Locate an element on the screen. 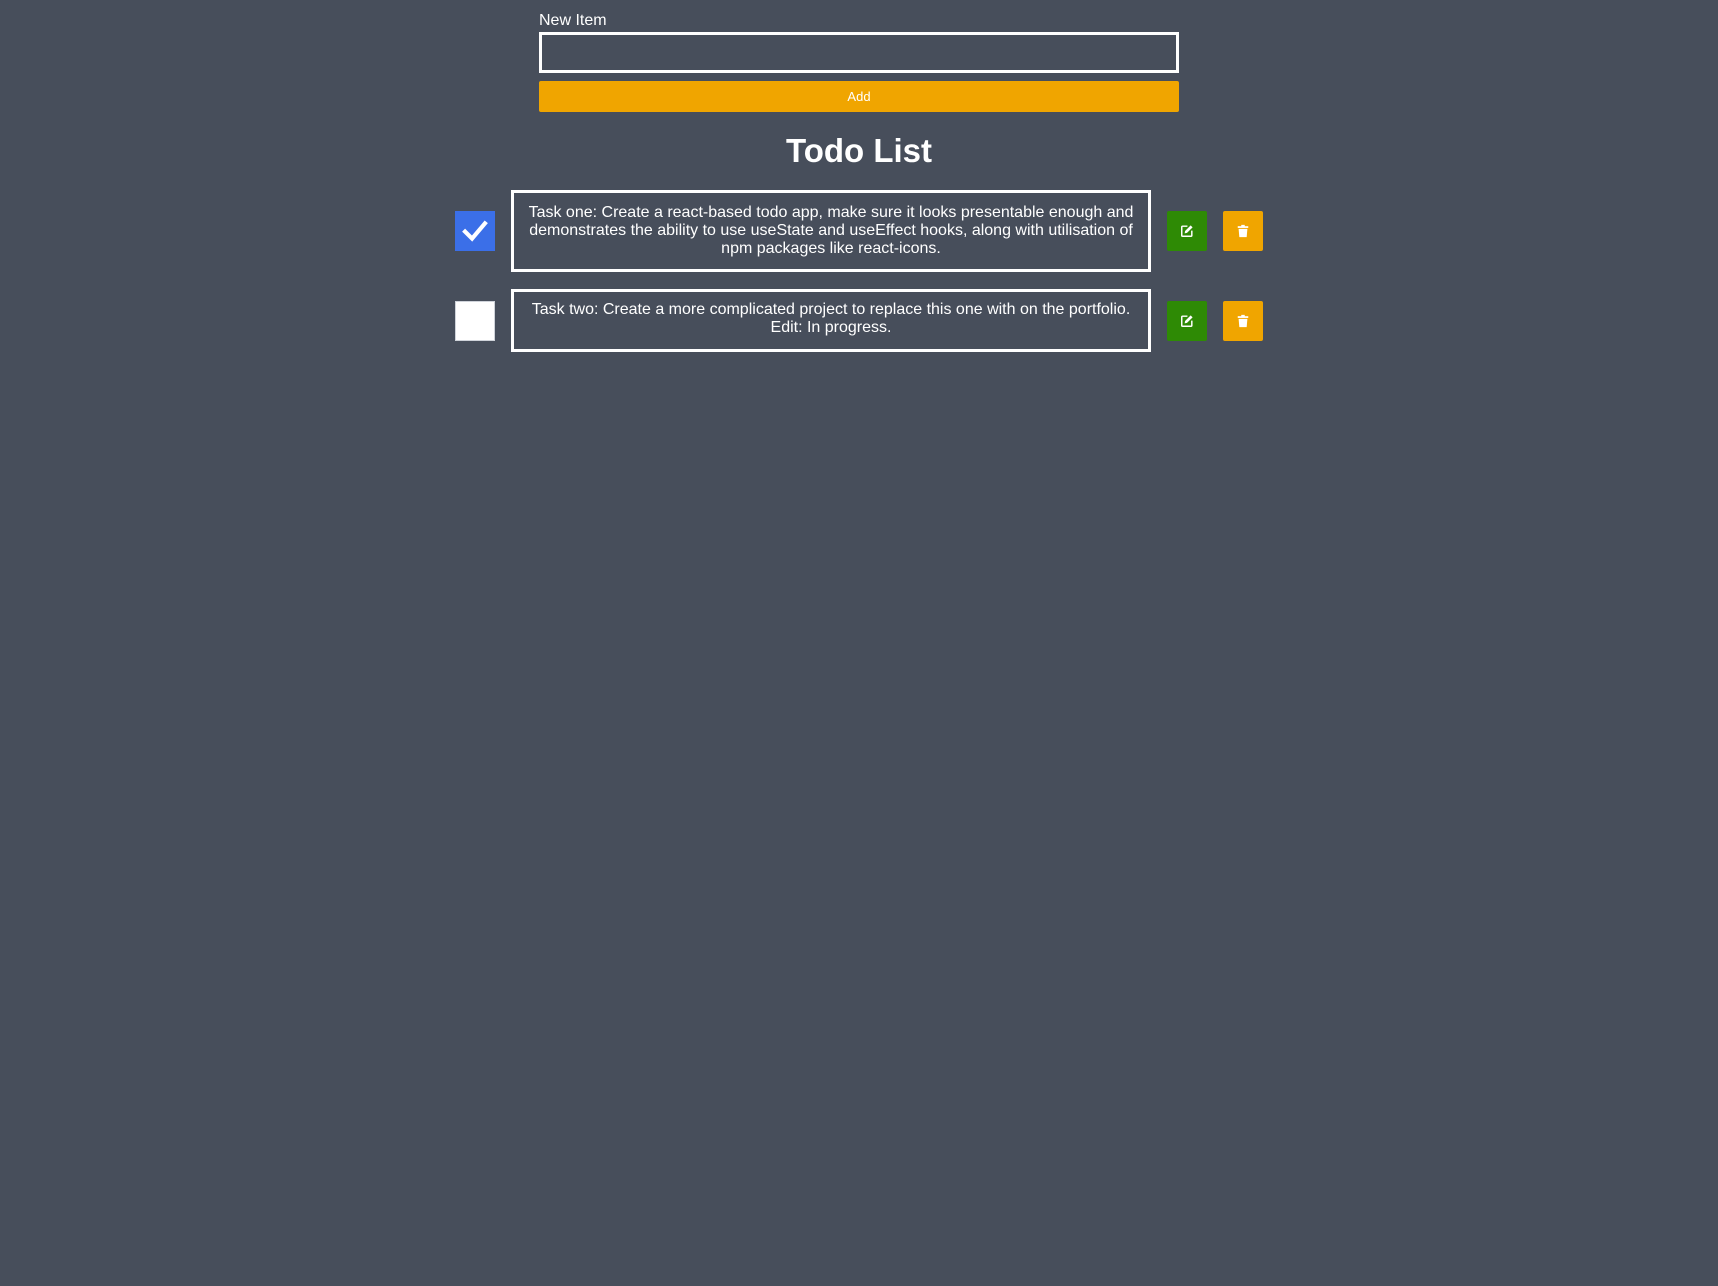  checkmark-icon is located at coordinates (475, 231).